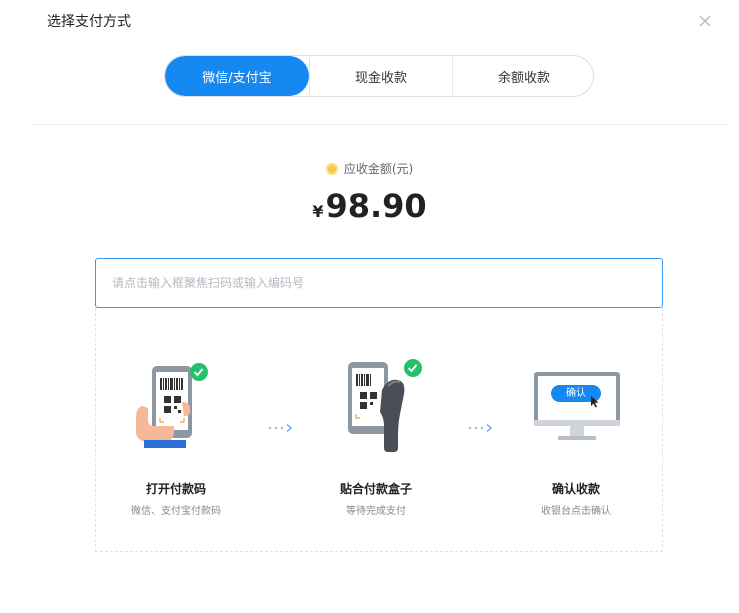  What do you see at coordinates (379, 124) in the screenshot?
I see `header-divider` at bounding box center [379, 124].